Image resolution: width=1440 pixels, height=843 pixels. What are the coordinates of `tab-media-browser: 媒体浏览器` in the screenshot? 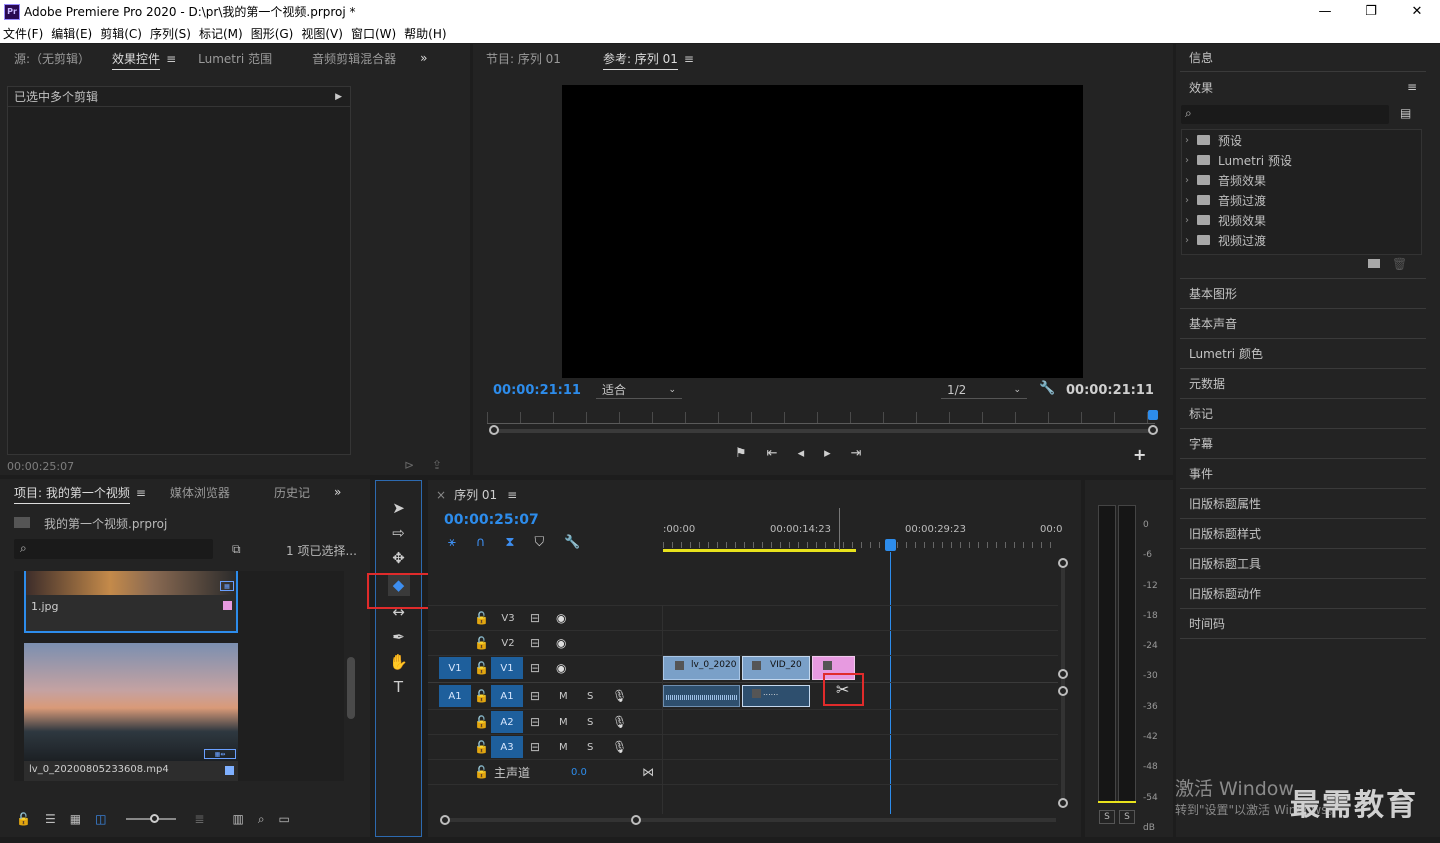 It's located at (200, 492).